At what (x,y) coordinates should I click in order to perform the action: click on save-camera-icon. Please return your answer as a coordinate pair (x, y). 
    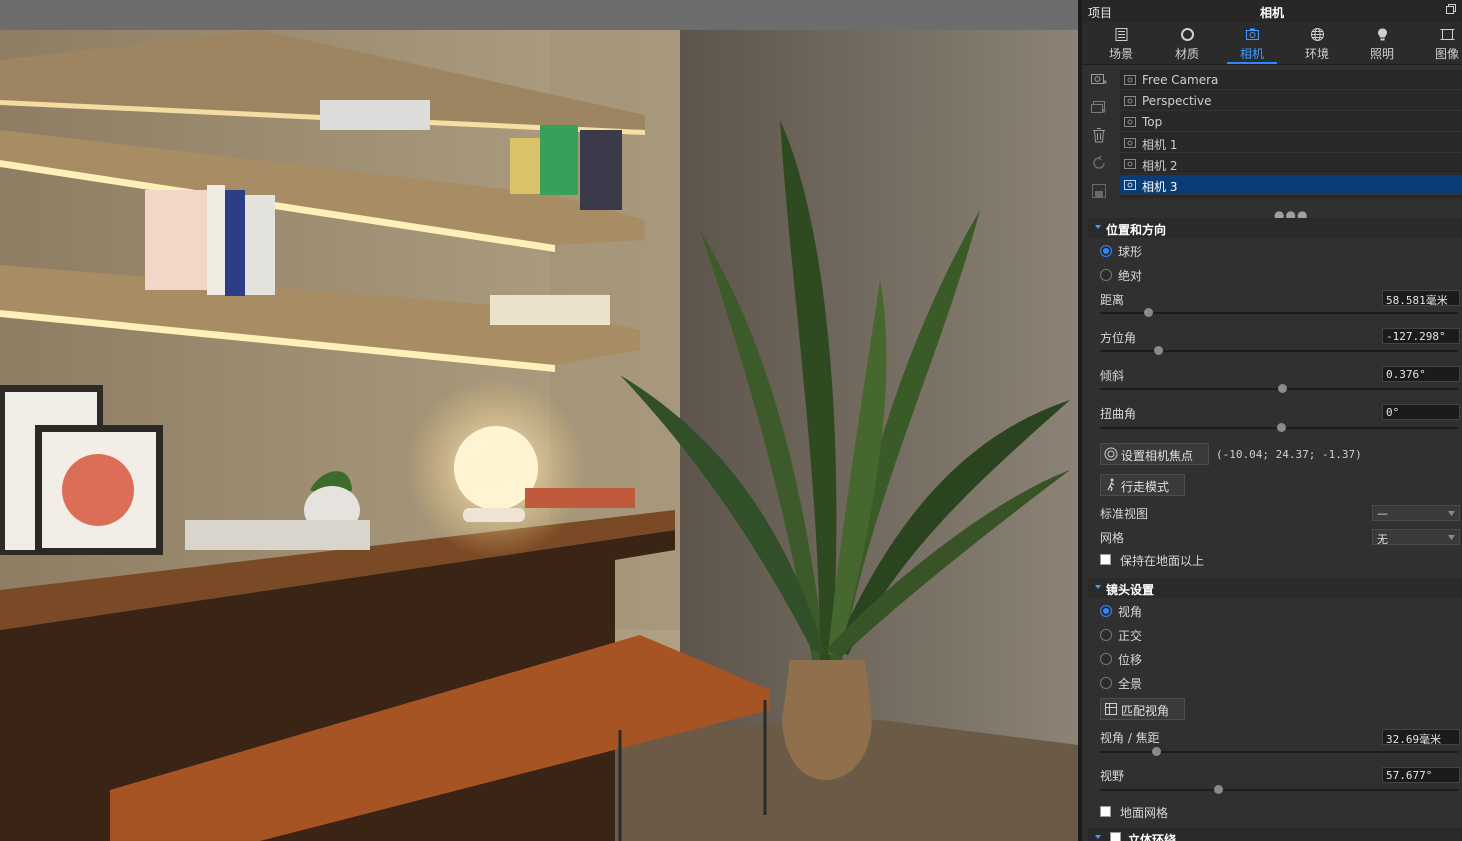
    Looking at the image, I should click on (1099, 191).